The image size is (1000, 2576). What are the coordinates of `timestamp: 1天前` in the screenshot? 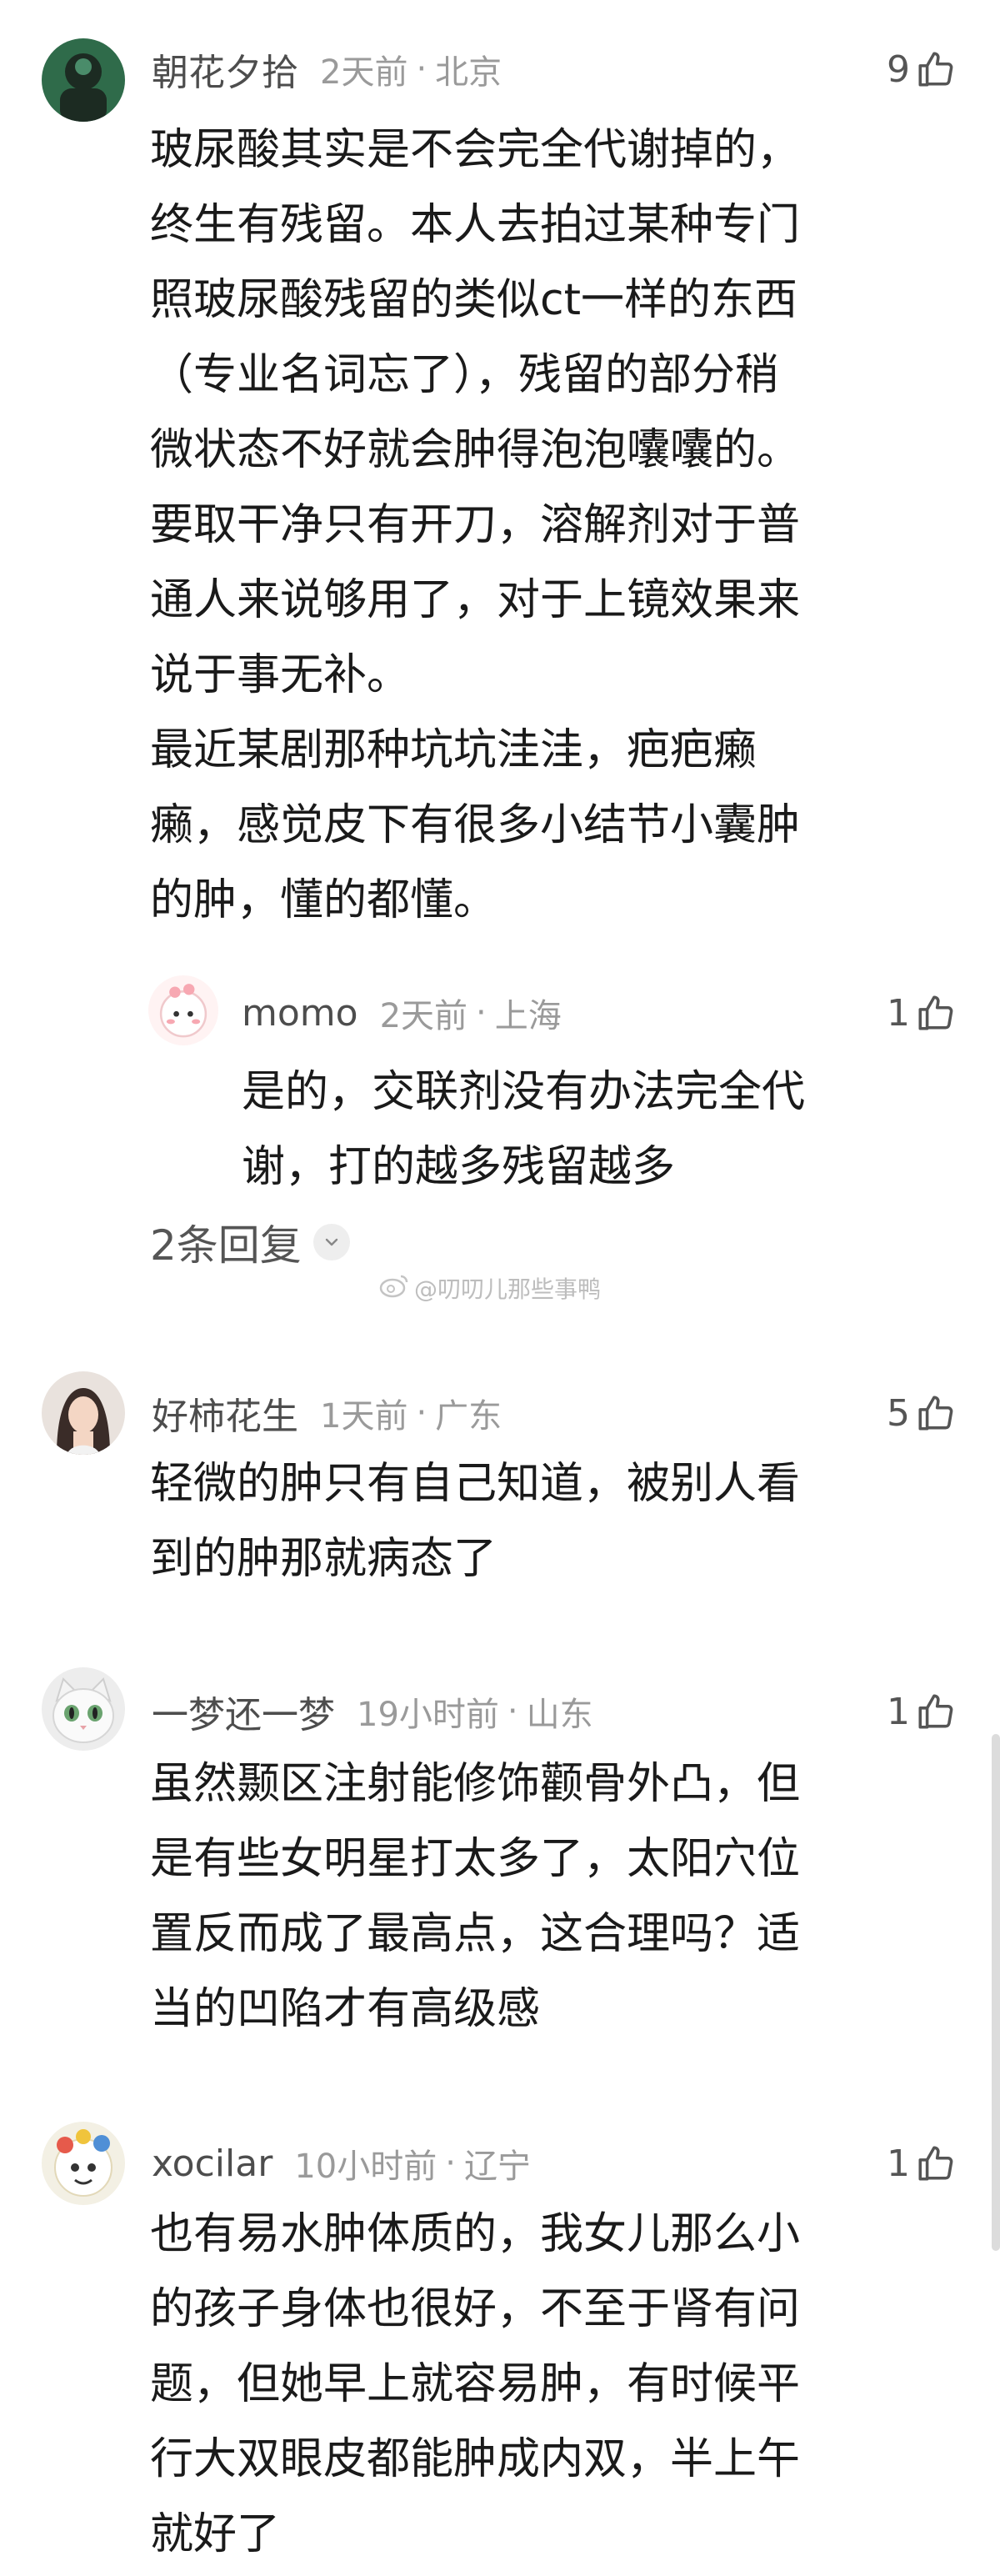 It's located at (364, 1416).